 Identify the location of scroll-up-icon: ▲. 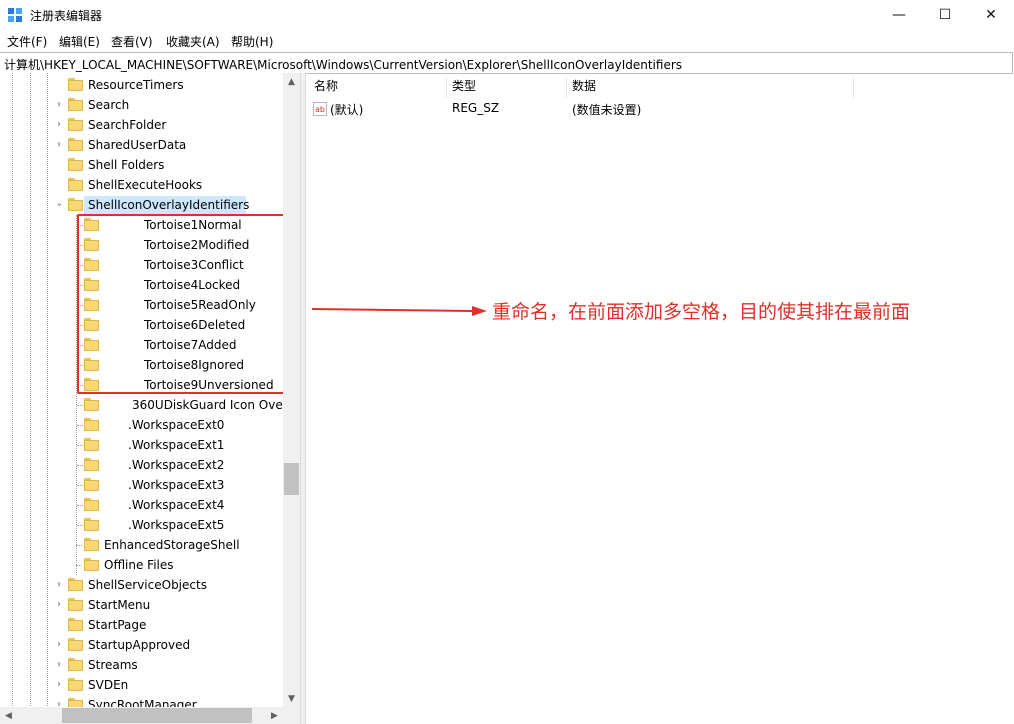
(291, 81).